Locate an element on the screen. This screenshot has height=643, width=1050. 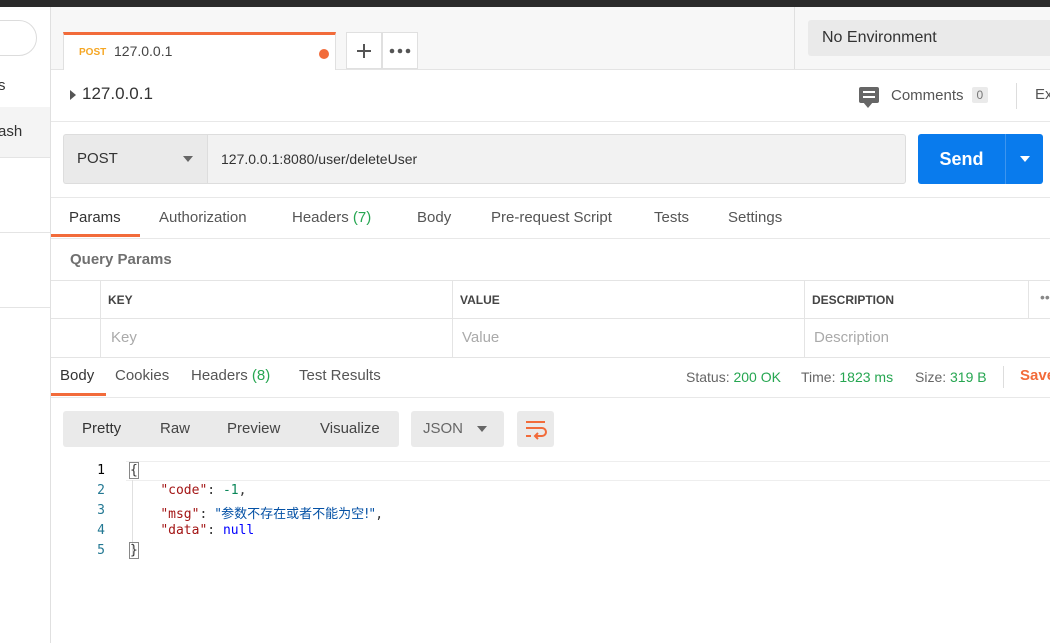
status-label: Status: is located at coordinates (708, 377).